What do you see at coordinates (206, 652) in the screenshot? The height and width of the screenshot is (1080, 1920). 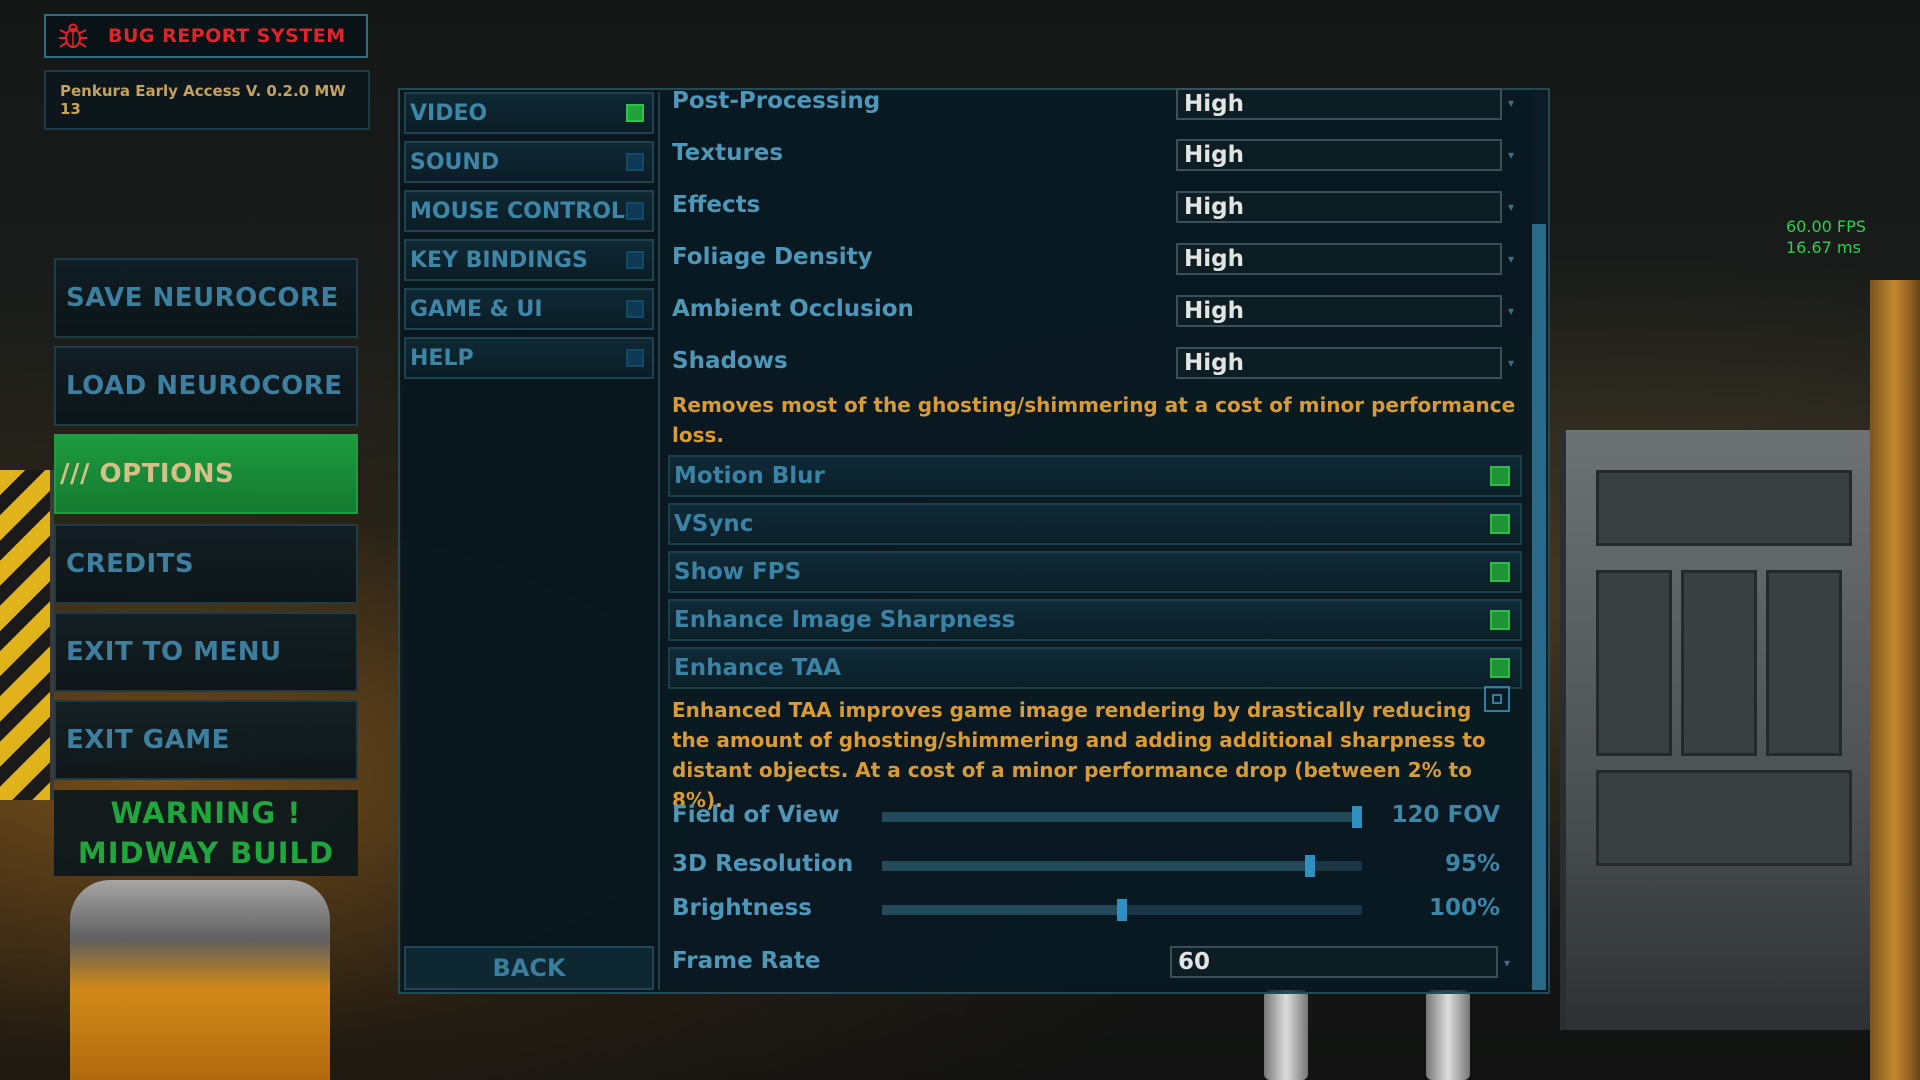 I see `exit-to-menu-button: EXIT TO MENU` at bounding box center [206, 652].